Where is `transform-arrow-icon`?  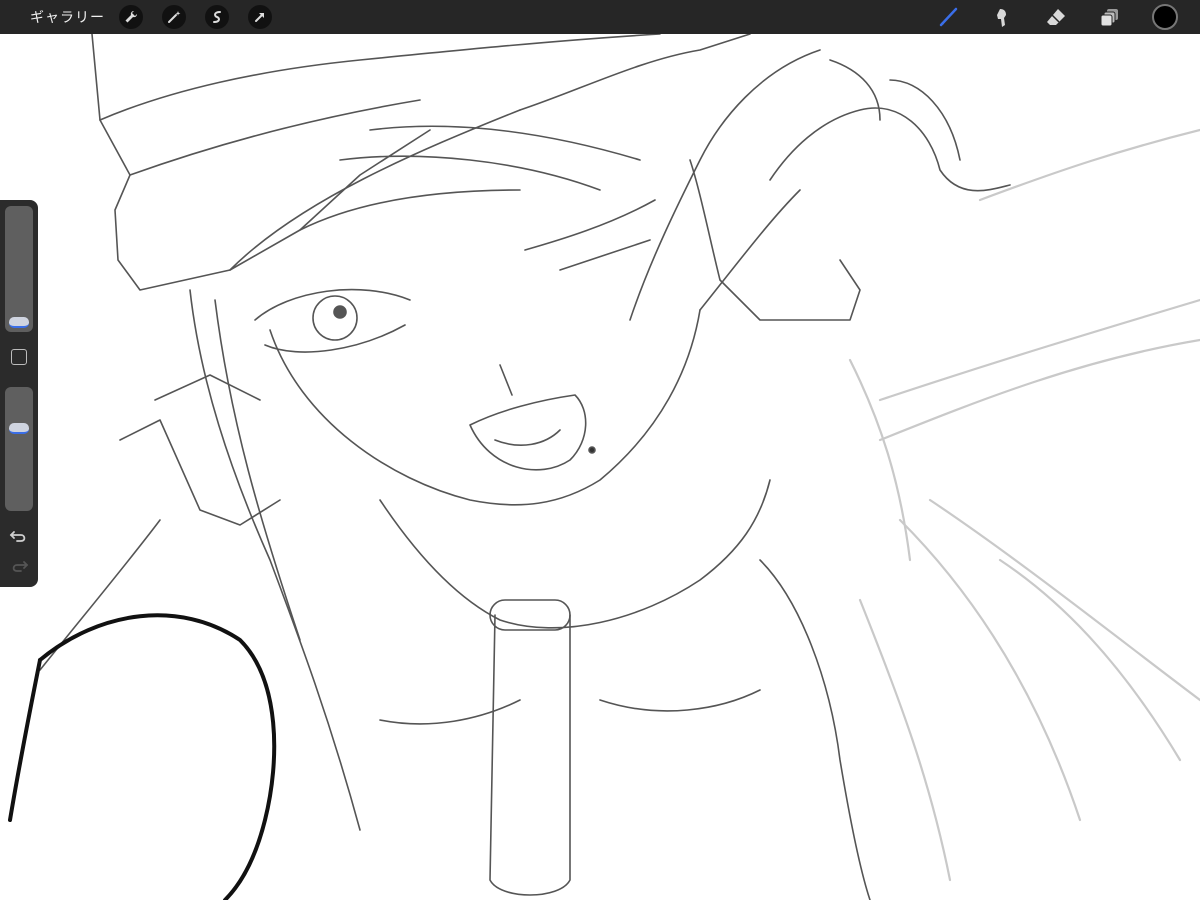 transform-arrow-icon is located at coordinates (259, 17).